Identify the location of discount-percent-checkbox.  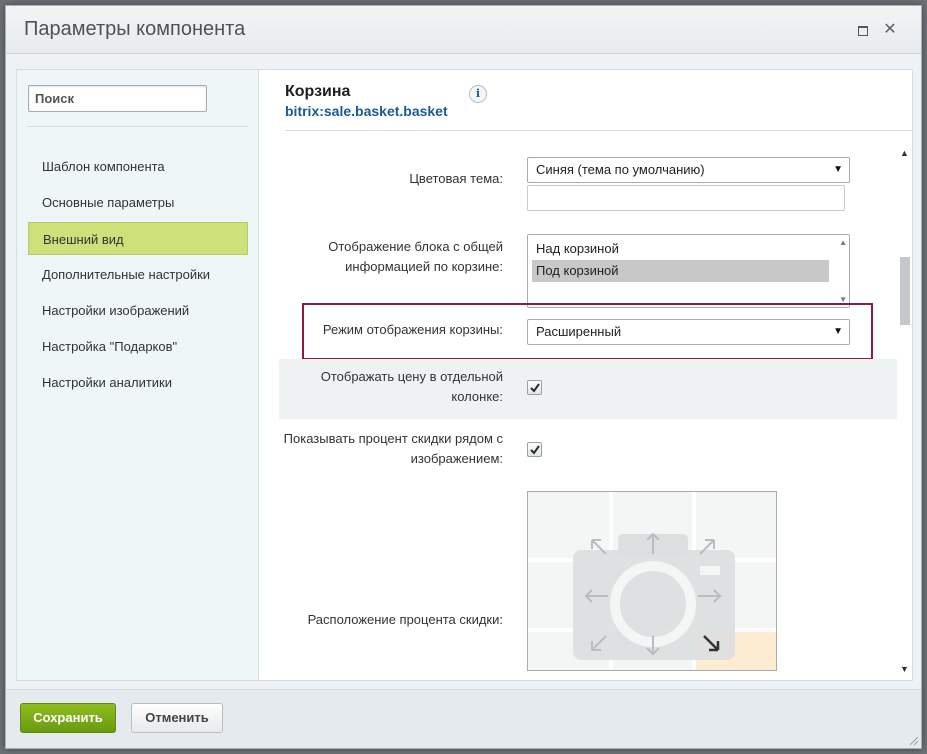
(534, 449).